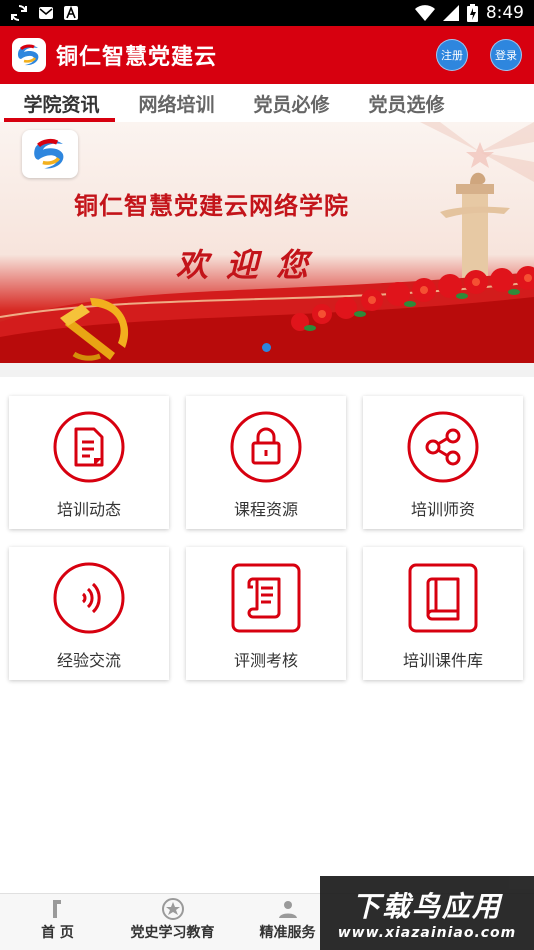 This screenshot has width=534, height=950. Describe the element at coordinates (443, 447) in the screenshot. I see `share-icon` at that location.